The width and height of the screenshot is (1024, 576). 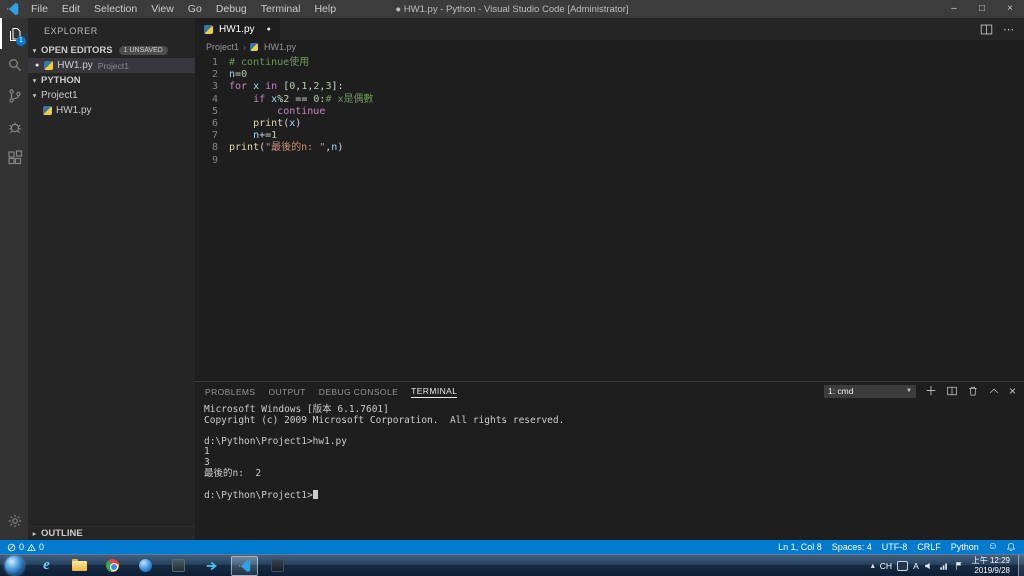 What do you see at coordinates (903, 565) in the screenshot?
I see `keyboard-layout-icon` at bounding box center [903, 565].